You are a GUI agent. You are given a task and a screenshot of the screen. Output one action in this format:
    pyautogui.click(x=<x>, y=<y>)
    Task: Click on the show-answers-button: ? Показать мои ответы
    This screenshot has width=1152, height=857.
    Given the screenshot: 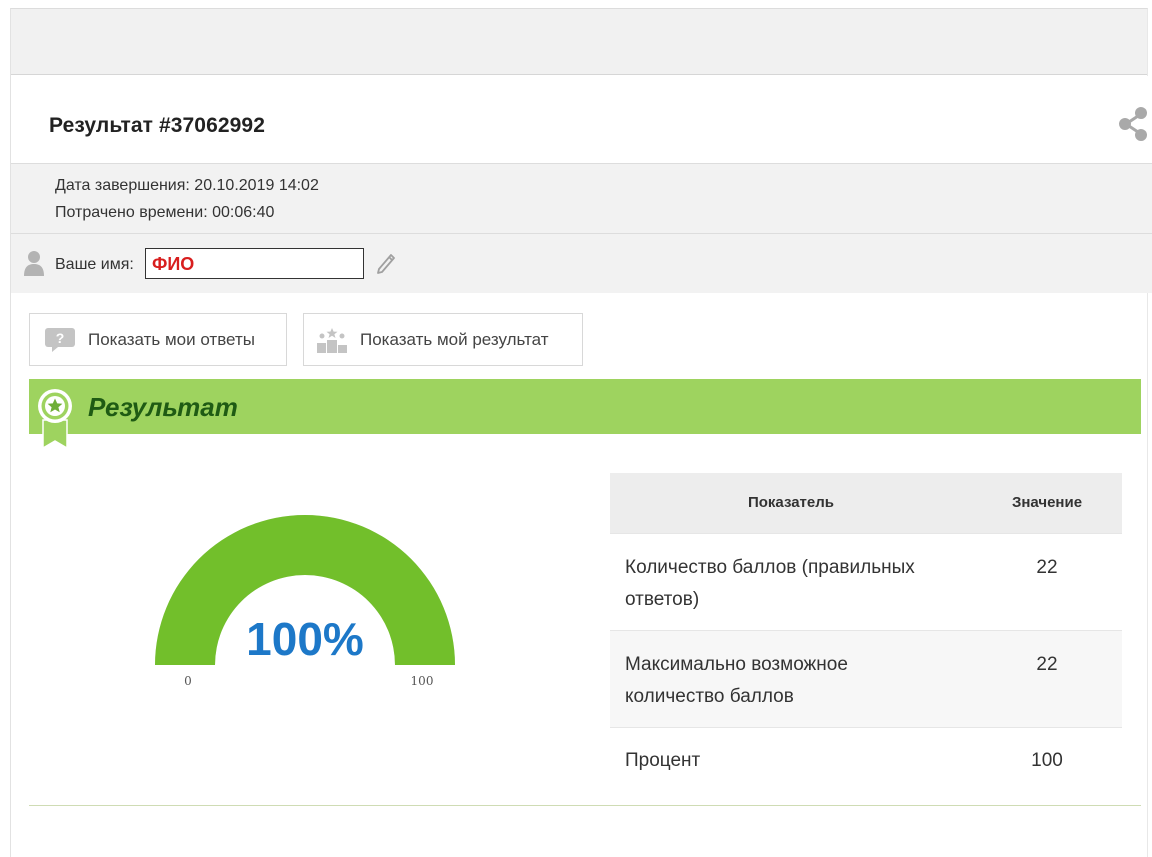 What is the action you would take?
    pyautogui.click(x=158, y=339)
    